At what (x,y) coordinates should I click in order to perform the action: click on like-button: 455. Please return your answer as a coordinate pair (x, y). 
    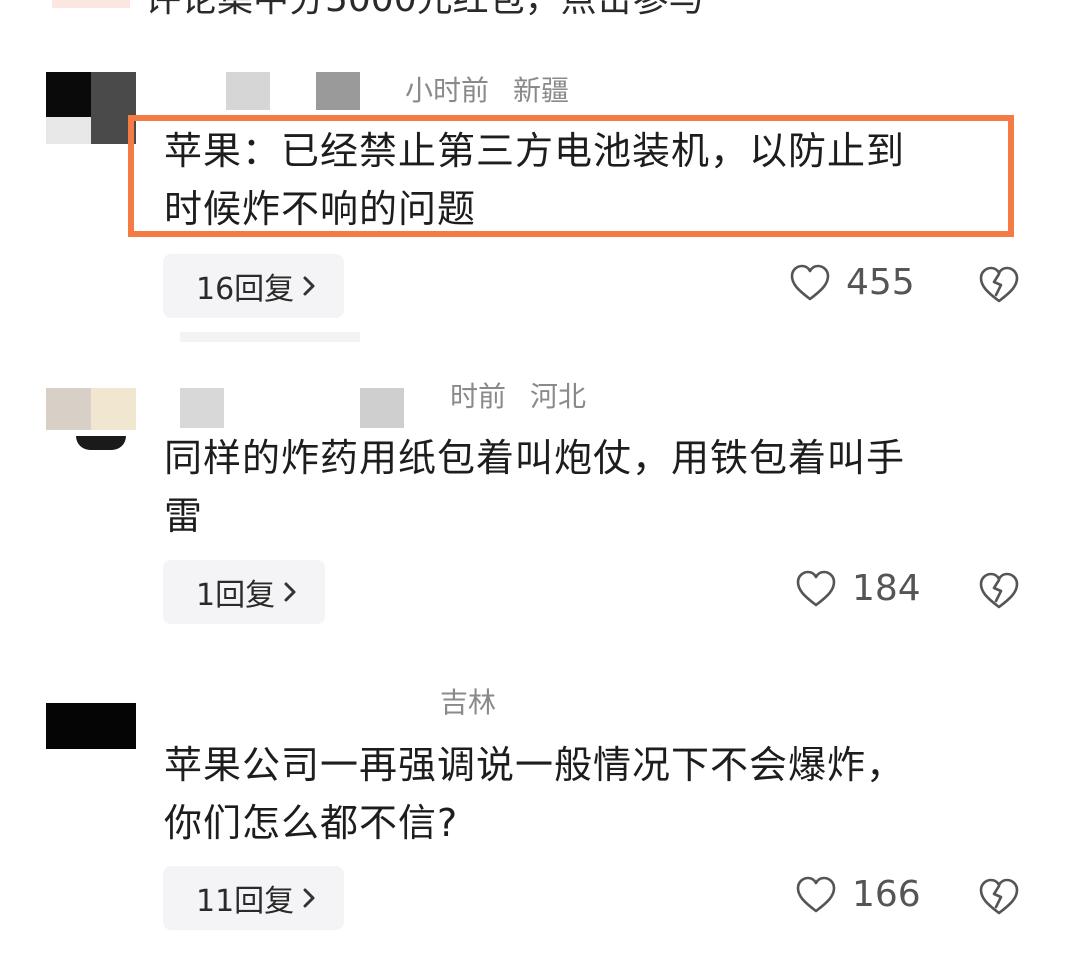
    Looking at the image, I should click on (851, 282).